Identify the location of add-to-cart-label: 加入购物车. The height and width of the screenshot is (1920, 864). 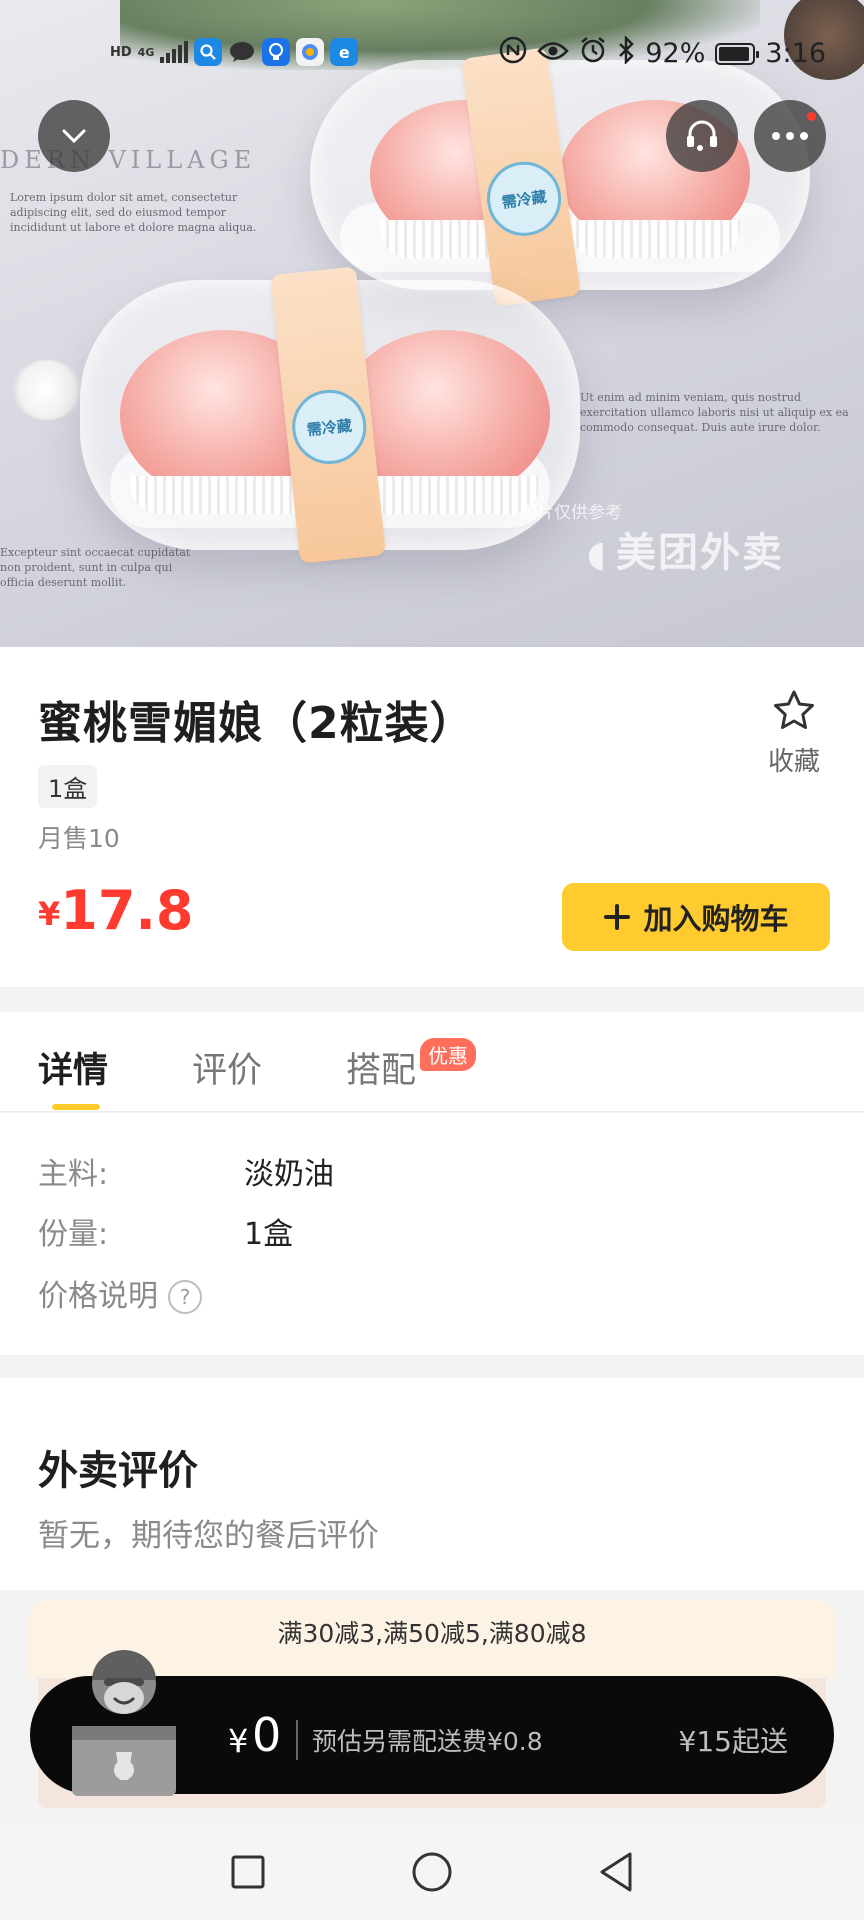
(716, 920).